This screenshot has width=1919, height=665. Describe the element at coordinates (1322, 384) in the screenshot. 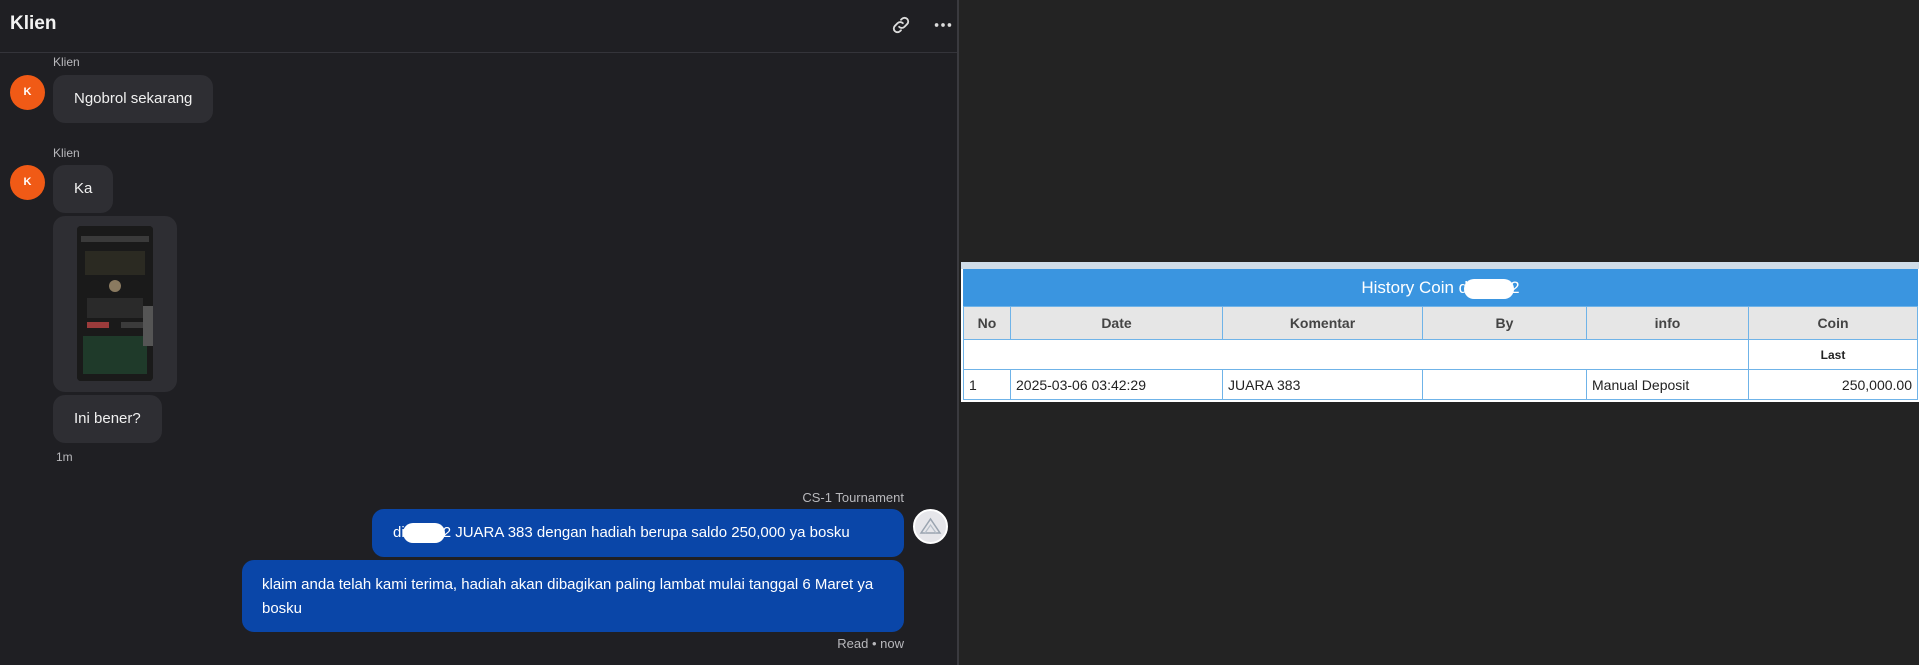

I see `cell-komentar: JUARA 383` at that location.